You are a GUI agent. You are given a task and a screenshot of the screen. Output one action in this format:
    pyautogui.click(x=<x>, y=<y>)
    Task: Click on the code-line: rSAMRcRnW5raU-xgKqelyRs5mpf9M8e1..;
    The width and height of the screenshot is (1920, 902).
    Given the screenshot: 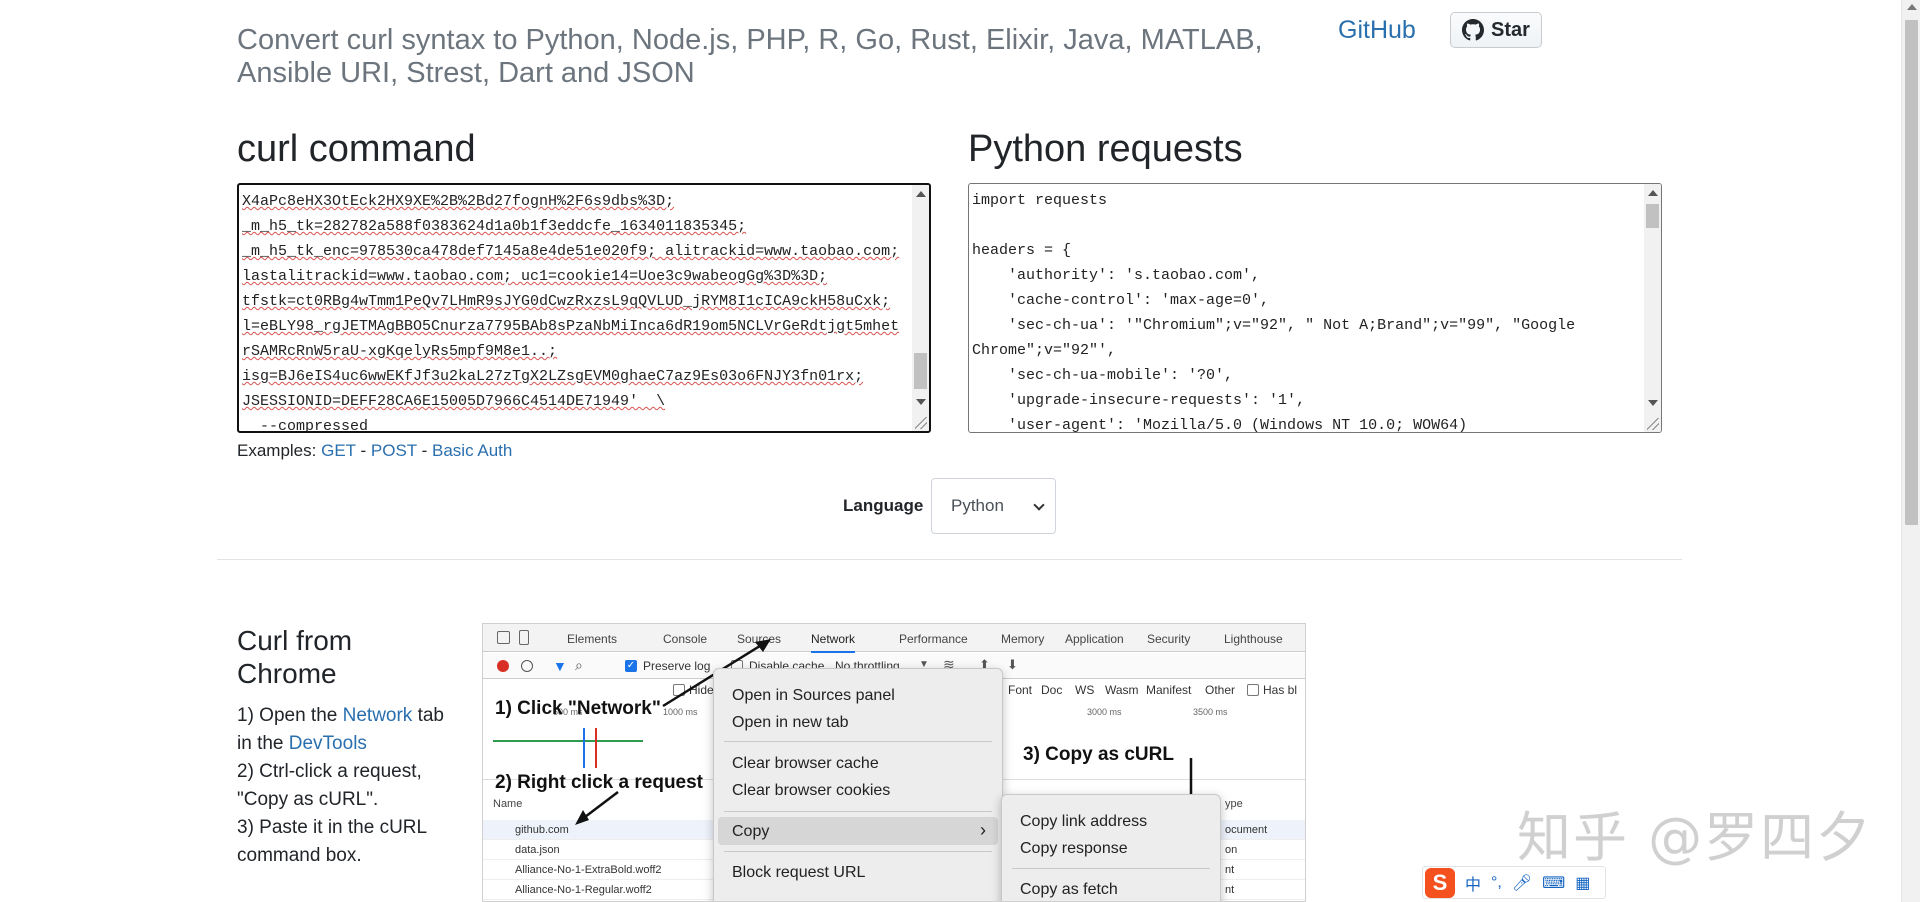 What is the action you would take?
    pyautogui.click(x=400, y=351)
    